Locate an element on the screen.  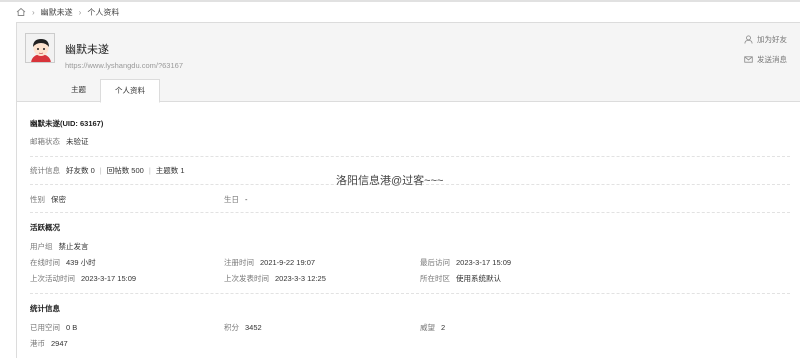
points-label: 积分 is located at coordinates (231, 327).